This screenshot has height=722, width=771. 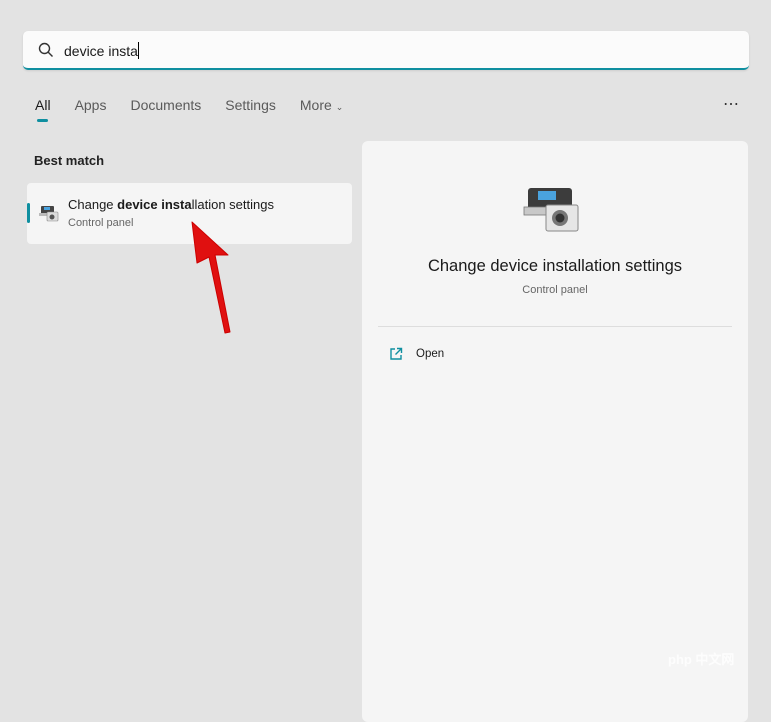 What do you see at coordinates (171, 204) in the screenshot?
I see `result-title: Change device installation settings` at bounding box center [171, 204].